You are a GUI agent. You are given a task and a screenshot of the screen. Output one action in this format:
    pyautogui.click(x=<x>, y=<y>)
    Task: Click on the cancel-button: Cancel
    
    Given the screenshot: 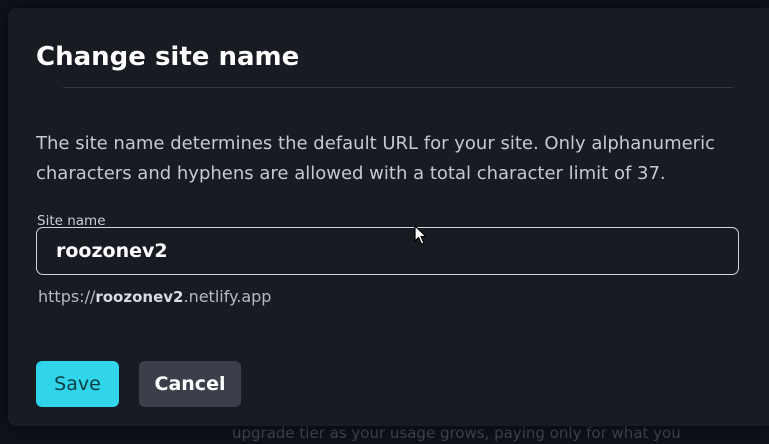 What is the action you would take?
    pyautogui.click(x=190, y=384)
    